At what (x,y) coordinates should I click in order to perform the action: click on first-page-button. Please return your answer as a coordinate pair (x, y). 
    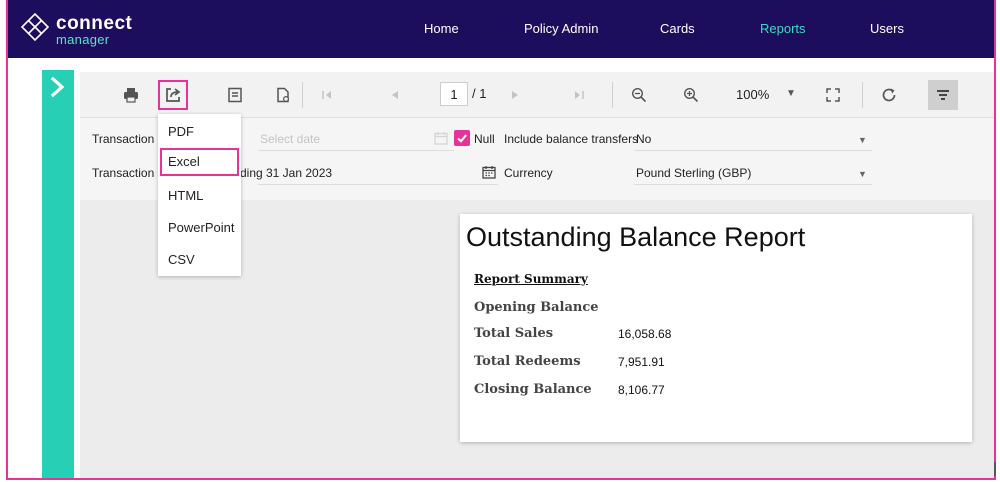
    Looking at the image, I should click on (327, 95).